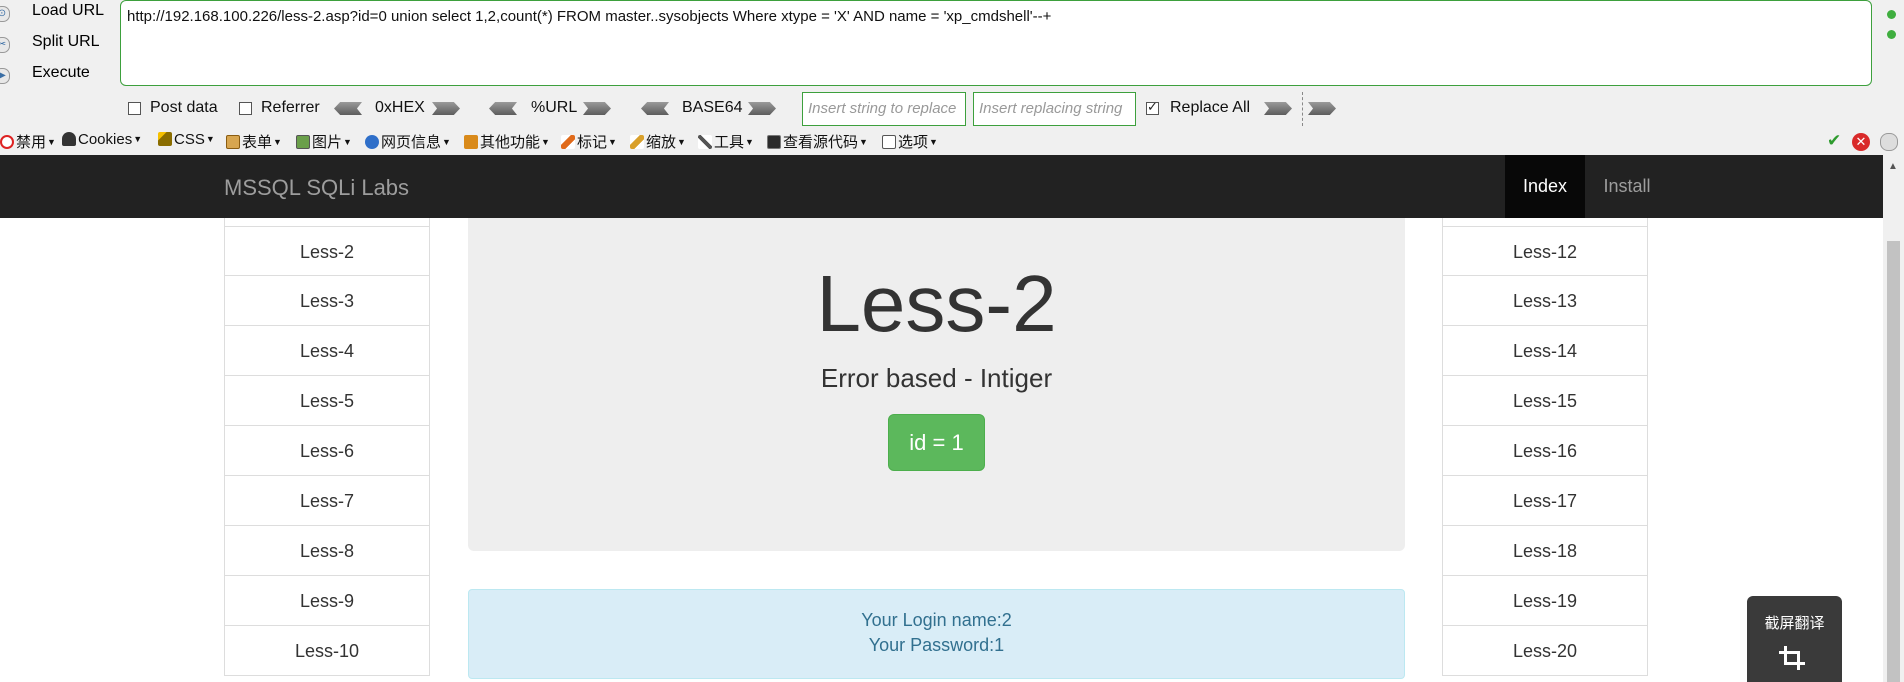 Image resolution: width=1904 pixels, height=682 pixels. What do you see at coordinates (327, 251) in the screenshot?
I see `lesson-link: Less-2` at bounding box center [327, 251].